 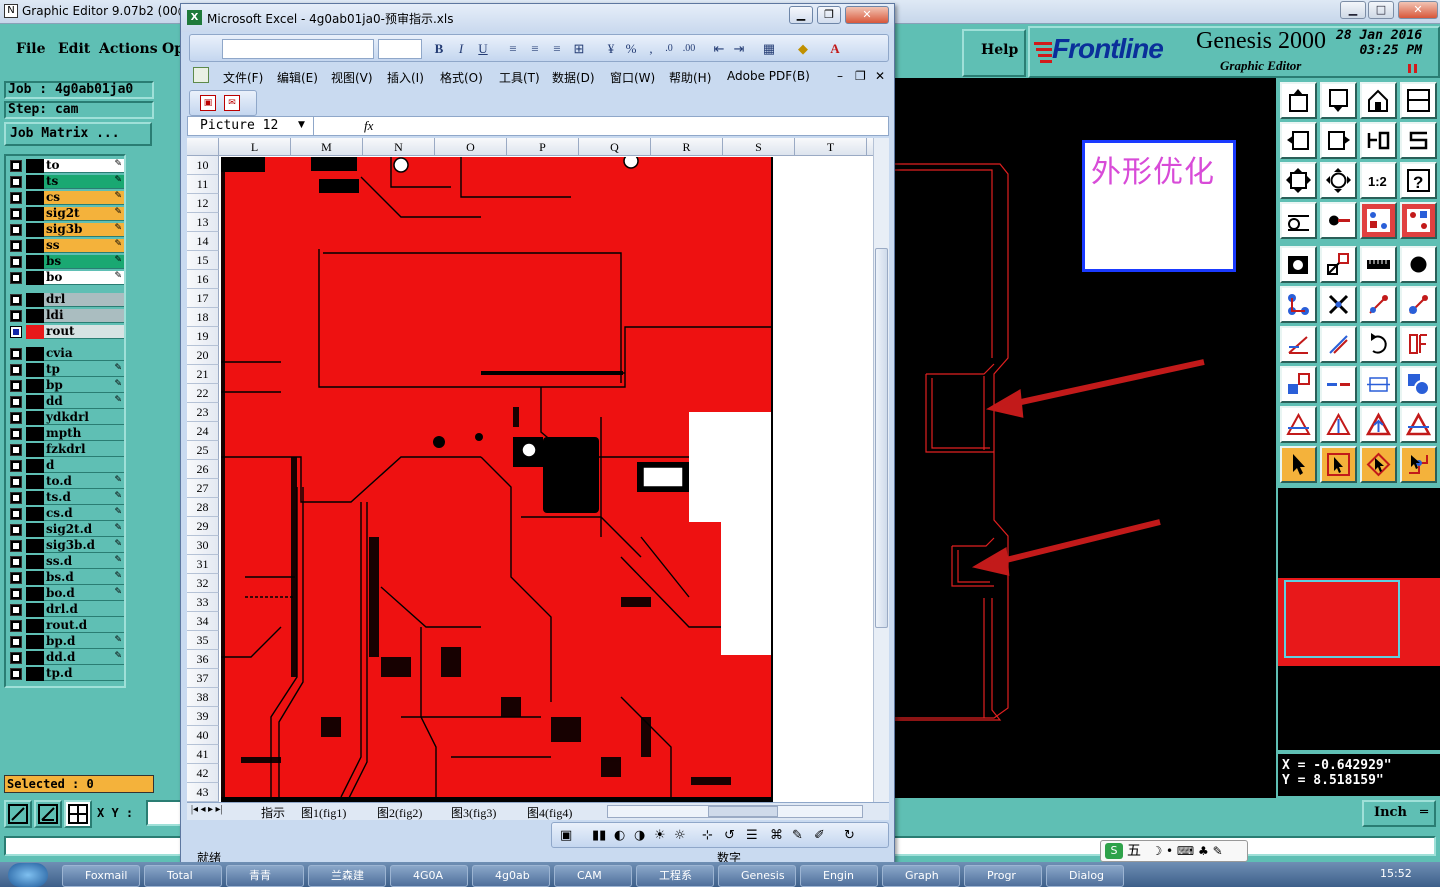 I want to click on xl-menu-file: 文件(F), so click(x=243, y=77).